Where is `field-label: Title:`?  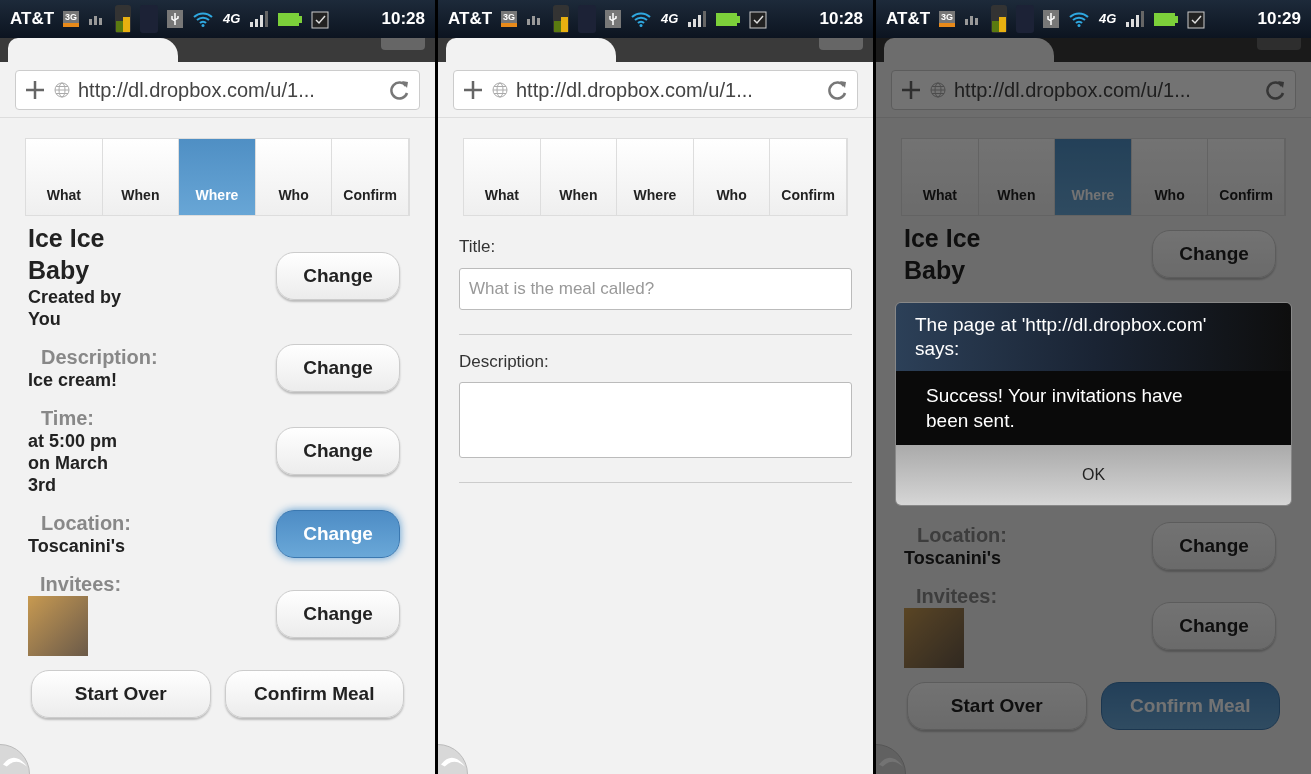 field-label: Title: is located at coordinates (478, 247).